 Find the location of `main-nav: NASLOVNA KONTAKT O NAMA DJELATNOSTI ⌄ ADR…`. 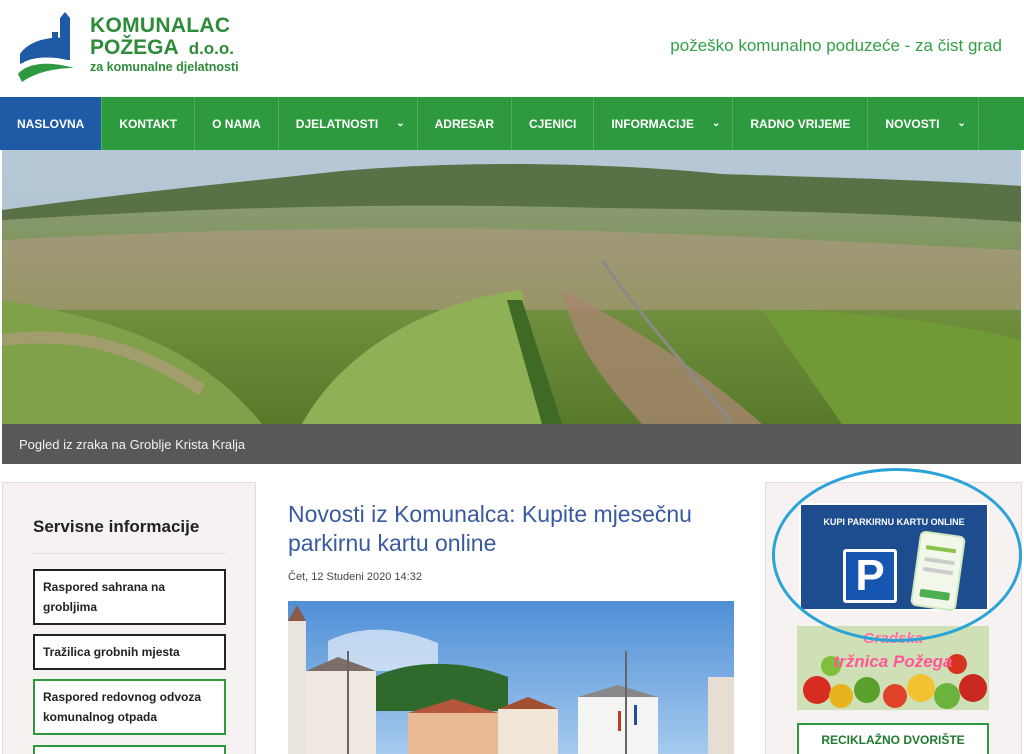

main-nav: NASLOVNA KONTAKT O NAMA DJELATNOSTI ⌄ ADR… is located at coordinates (512, 123).